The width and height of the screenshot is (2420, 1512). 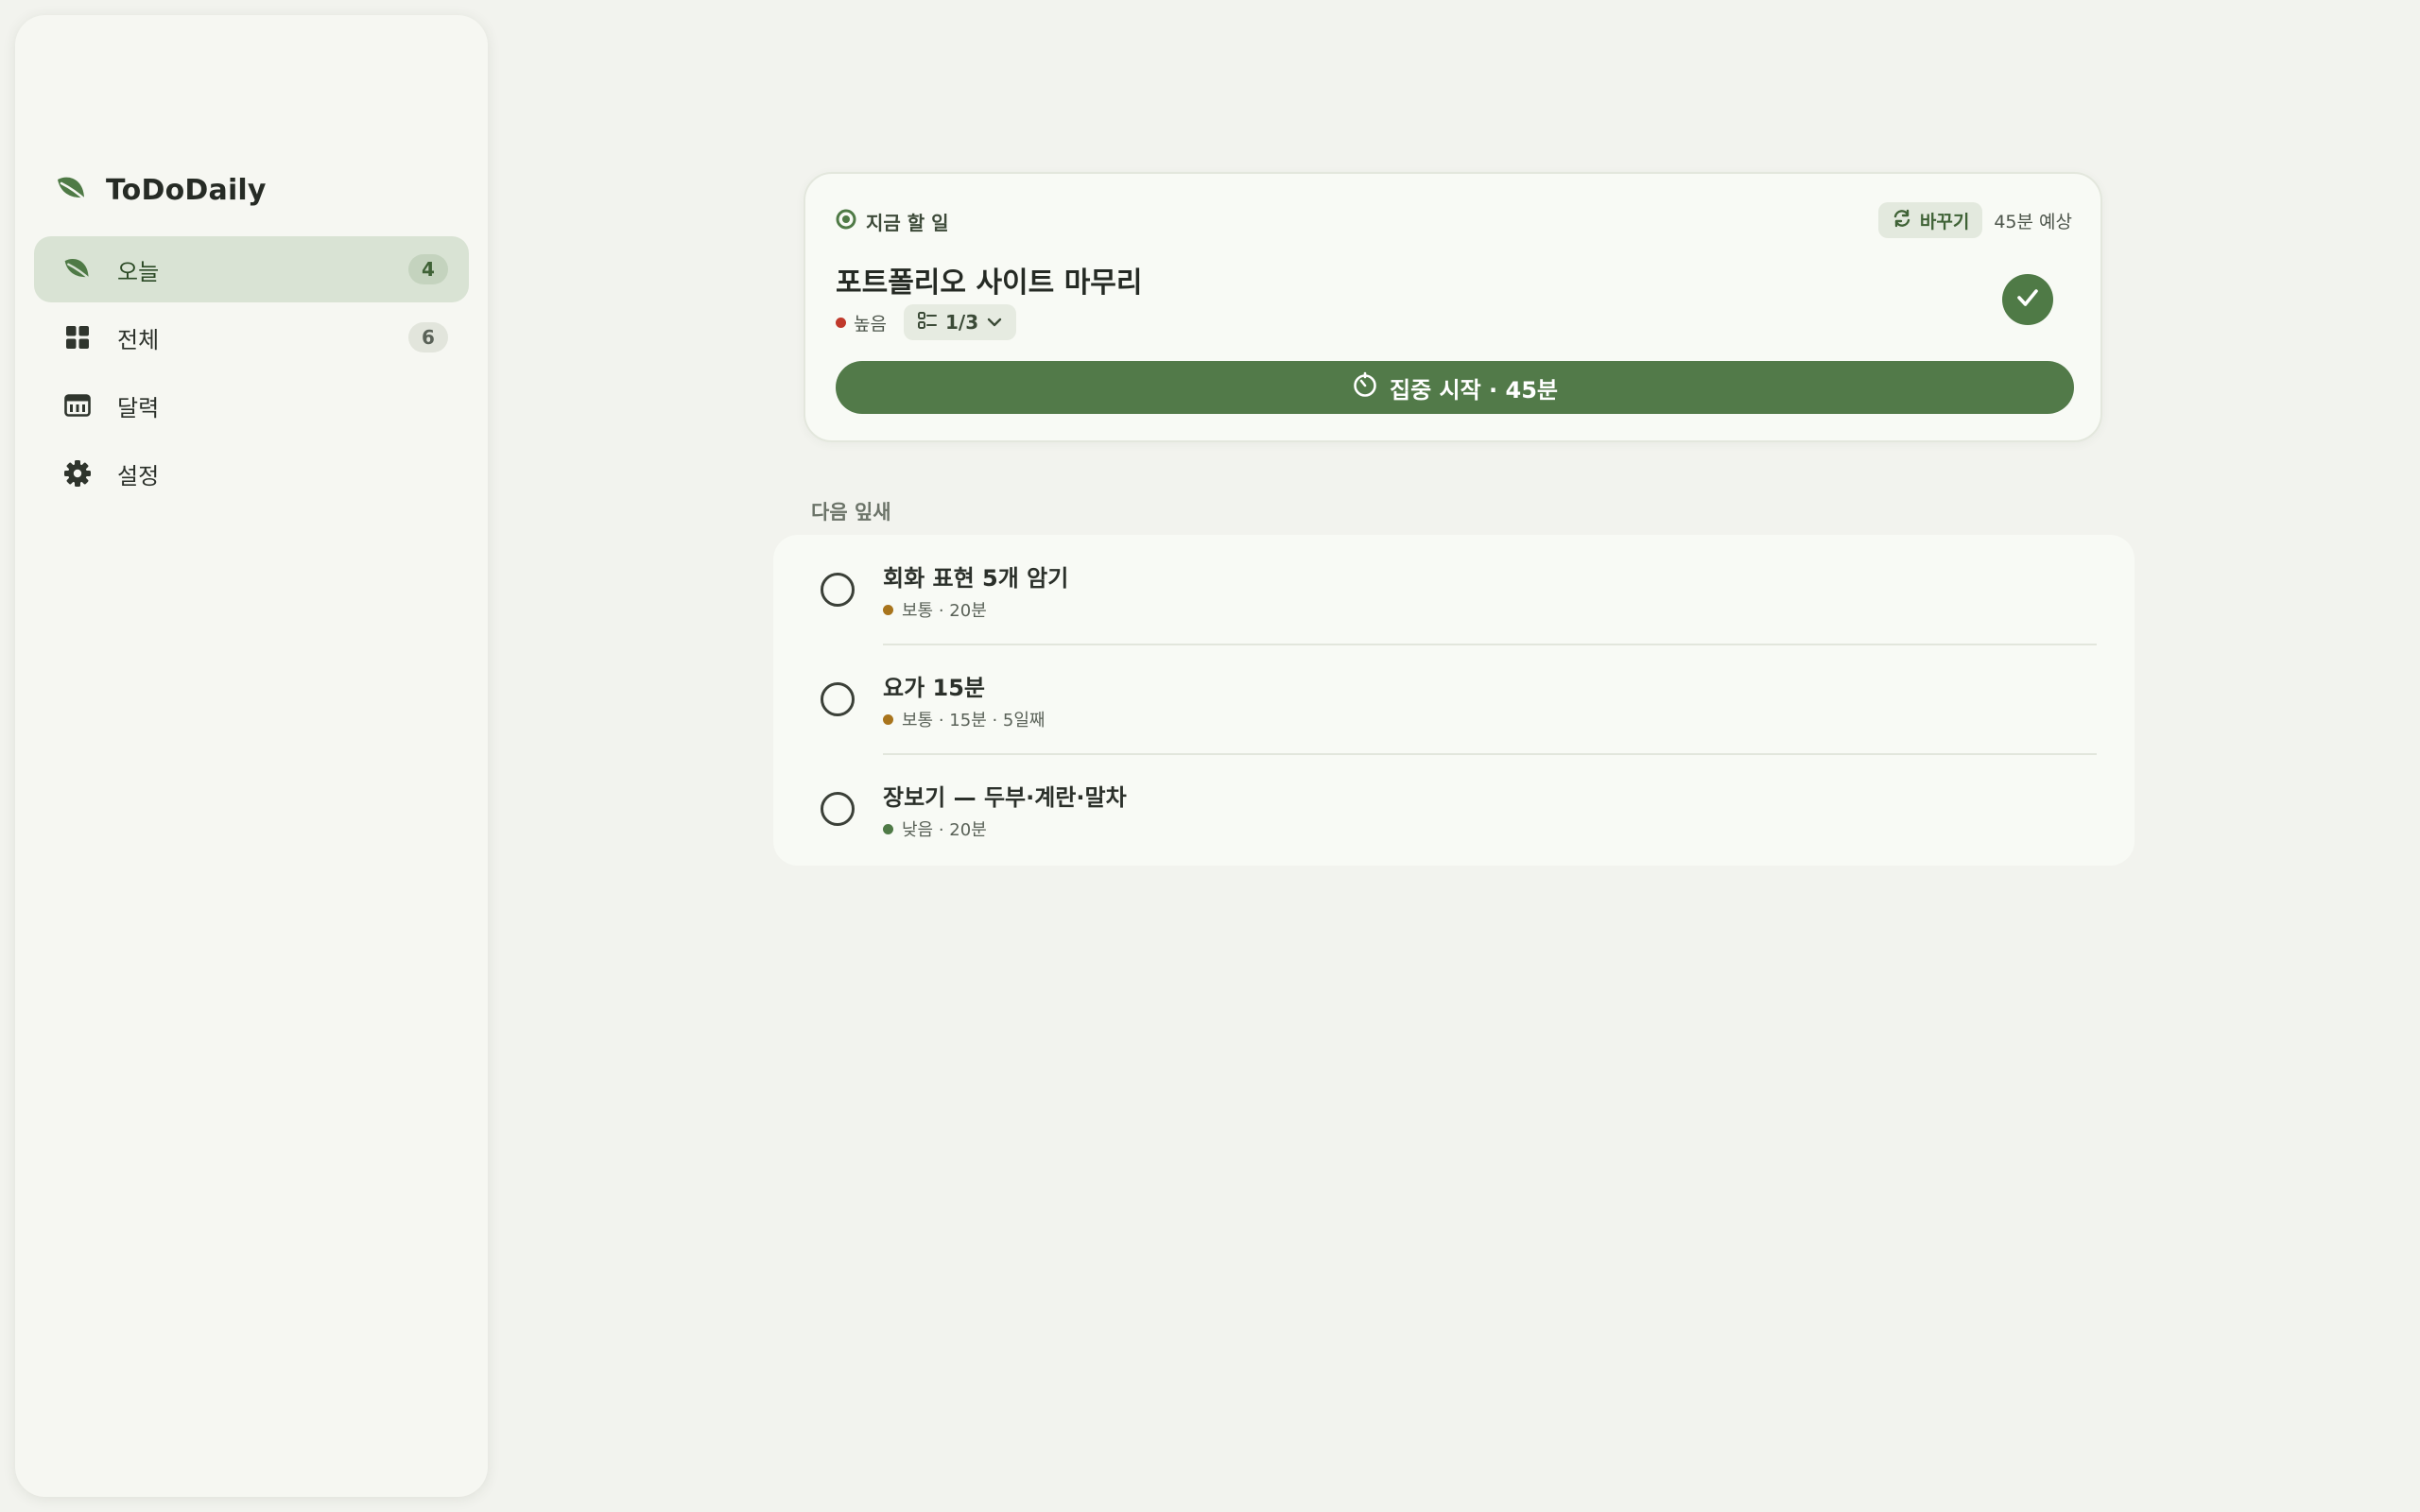 I want to click on task-meta: 낮음 · 20분, so click(x=935, y=828).